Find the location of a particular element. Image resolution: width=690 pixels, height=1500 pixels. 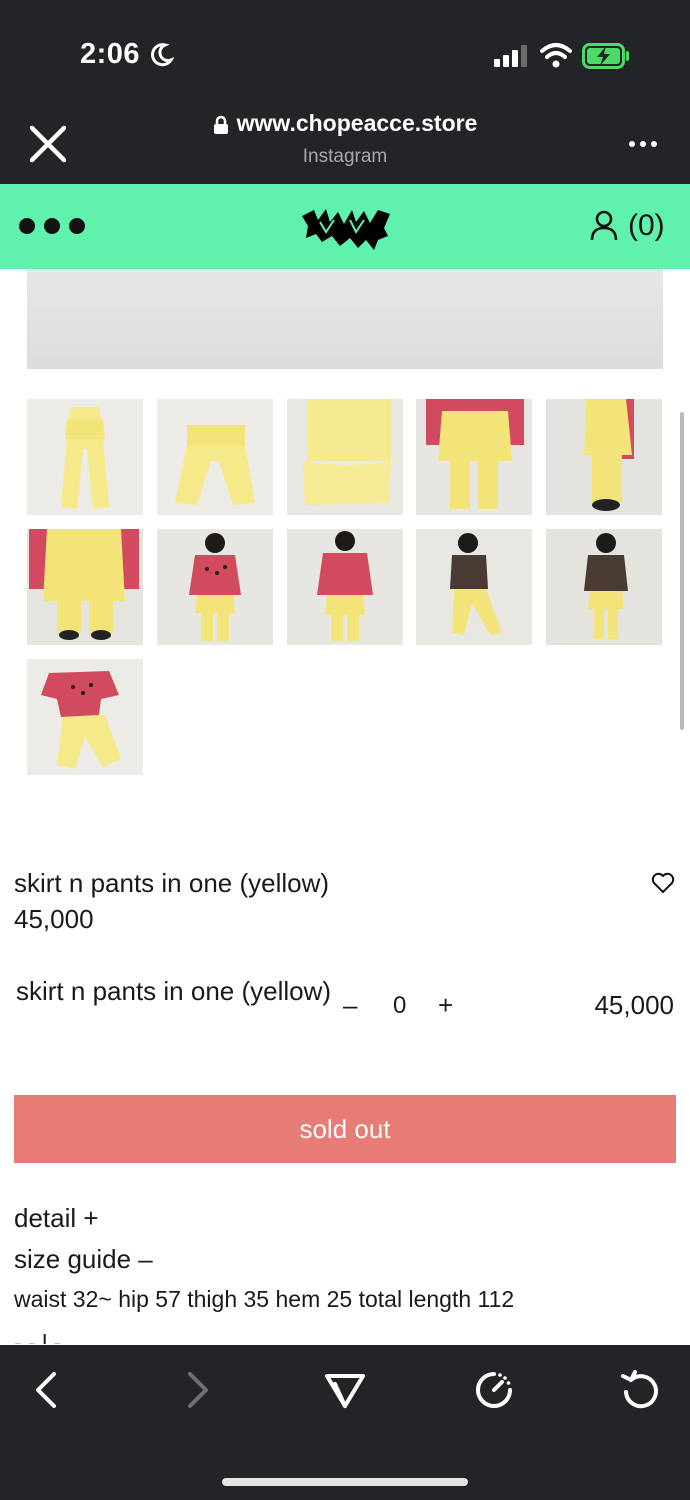

account-cart: (0) is located at coordinates (627, 226).